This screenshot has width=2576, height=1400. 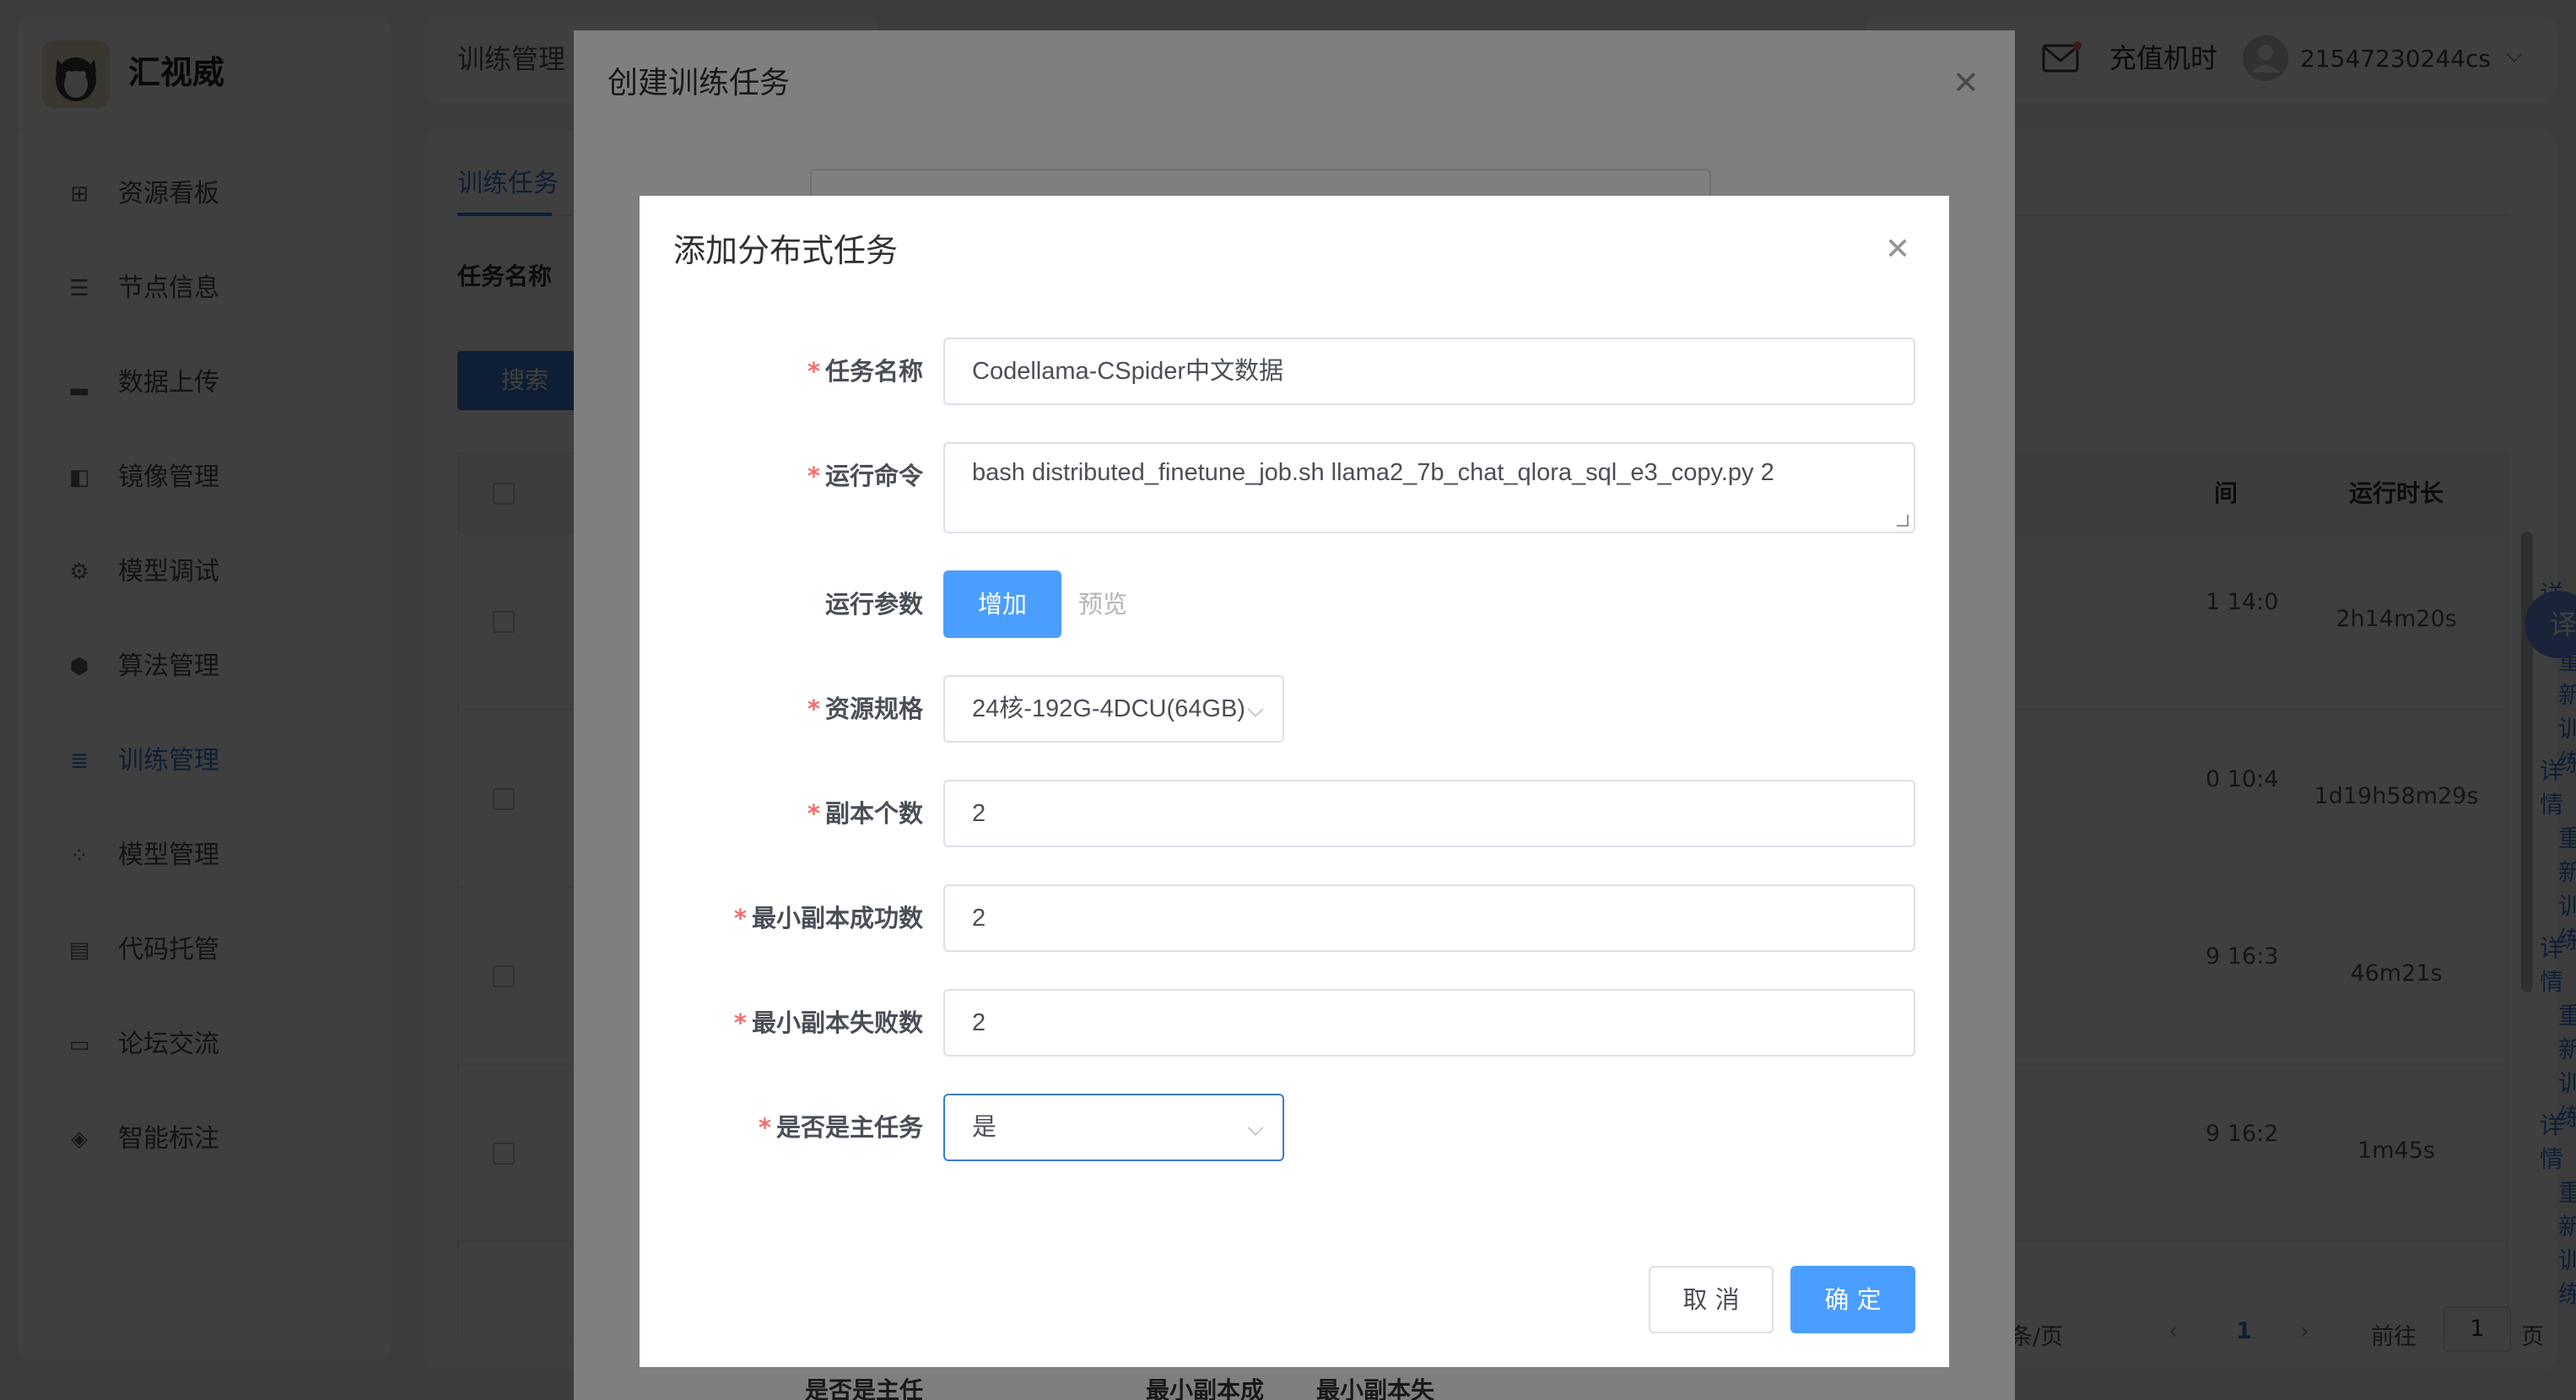 What do you see at coordinates (1429, 814) in the screenshot?
I see `replicas-input: 2` at bounding box center [1429, 814].